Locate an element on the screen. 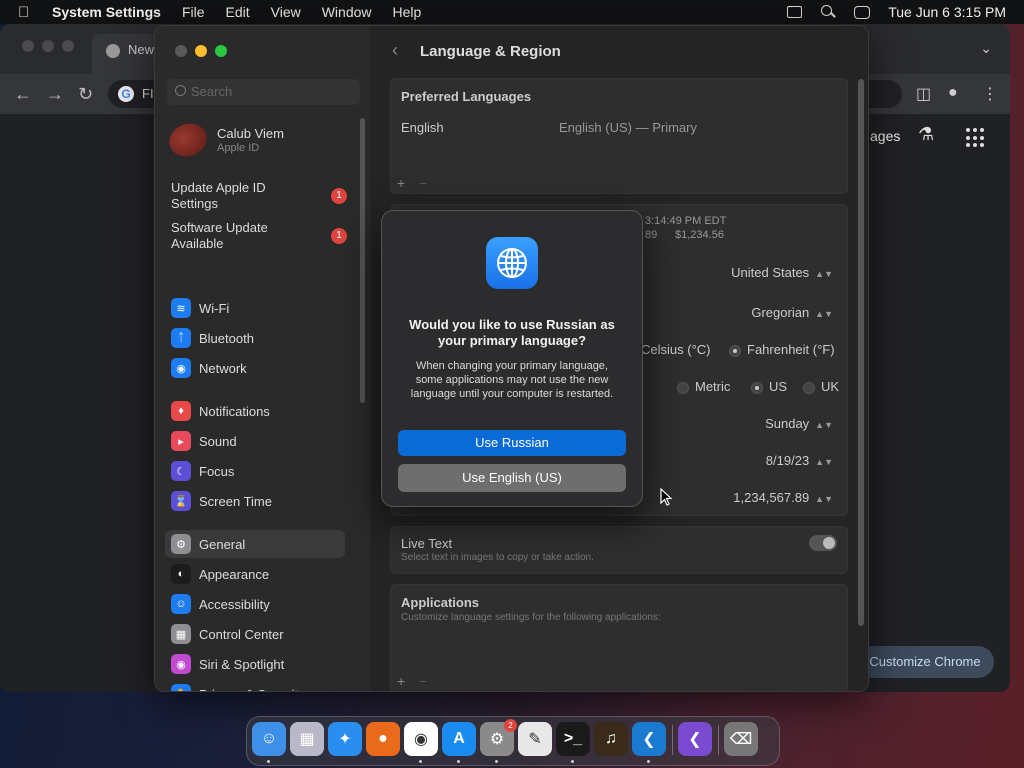 Image resolution: width=1024 pixels, height=768 pixels. region-value: United States is located at coordinates (770, 272).